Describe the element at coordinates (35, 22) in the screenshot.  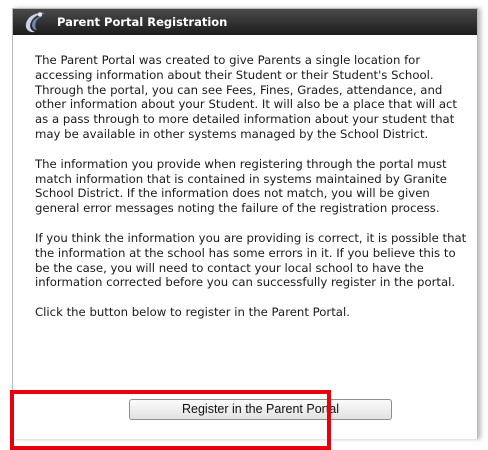
I see `swoosh-logo-icon` at that location.